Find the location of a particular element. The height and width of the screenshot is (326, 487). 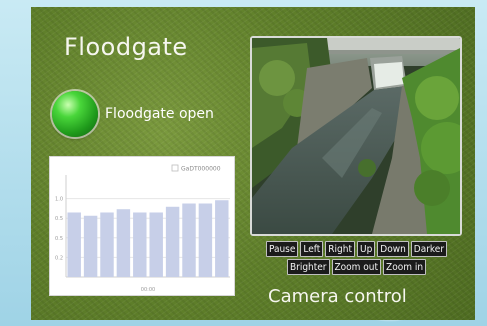

darker-button: Darker is located at coordinates (429, 249).